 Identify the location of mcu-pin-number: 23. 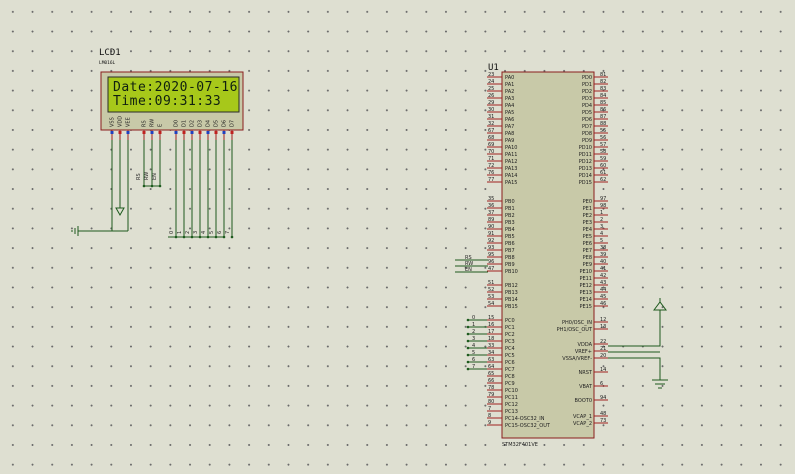
(491, 75).